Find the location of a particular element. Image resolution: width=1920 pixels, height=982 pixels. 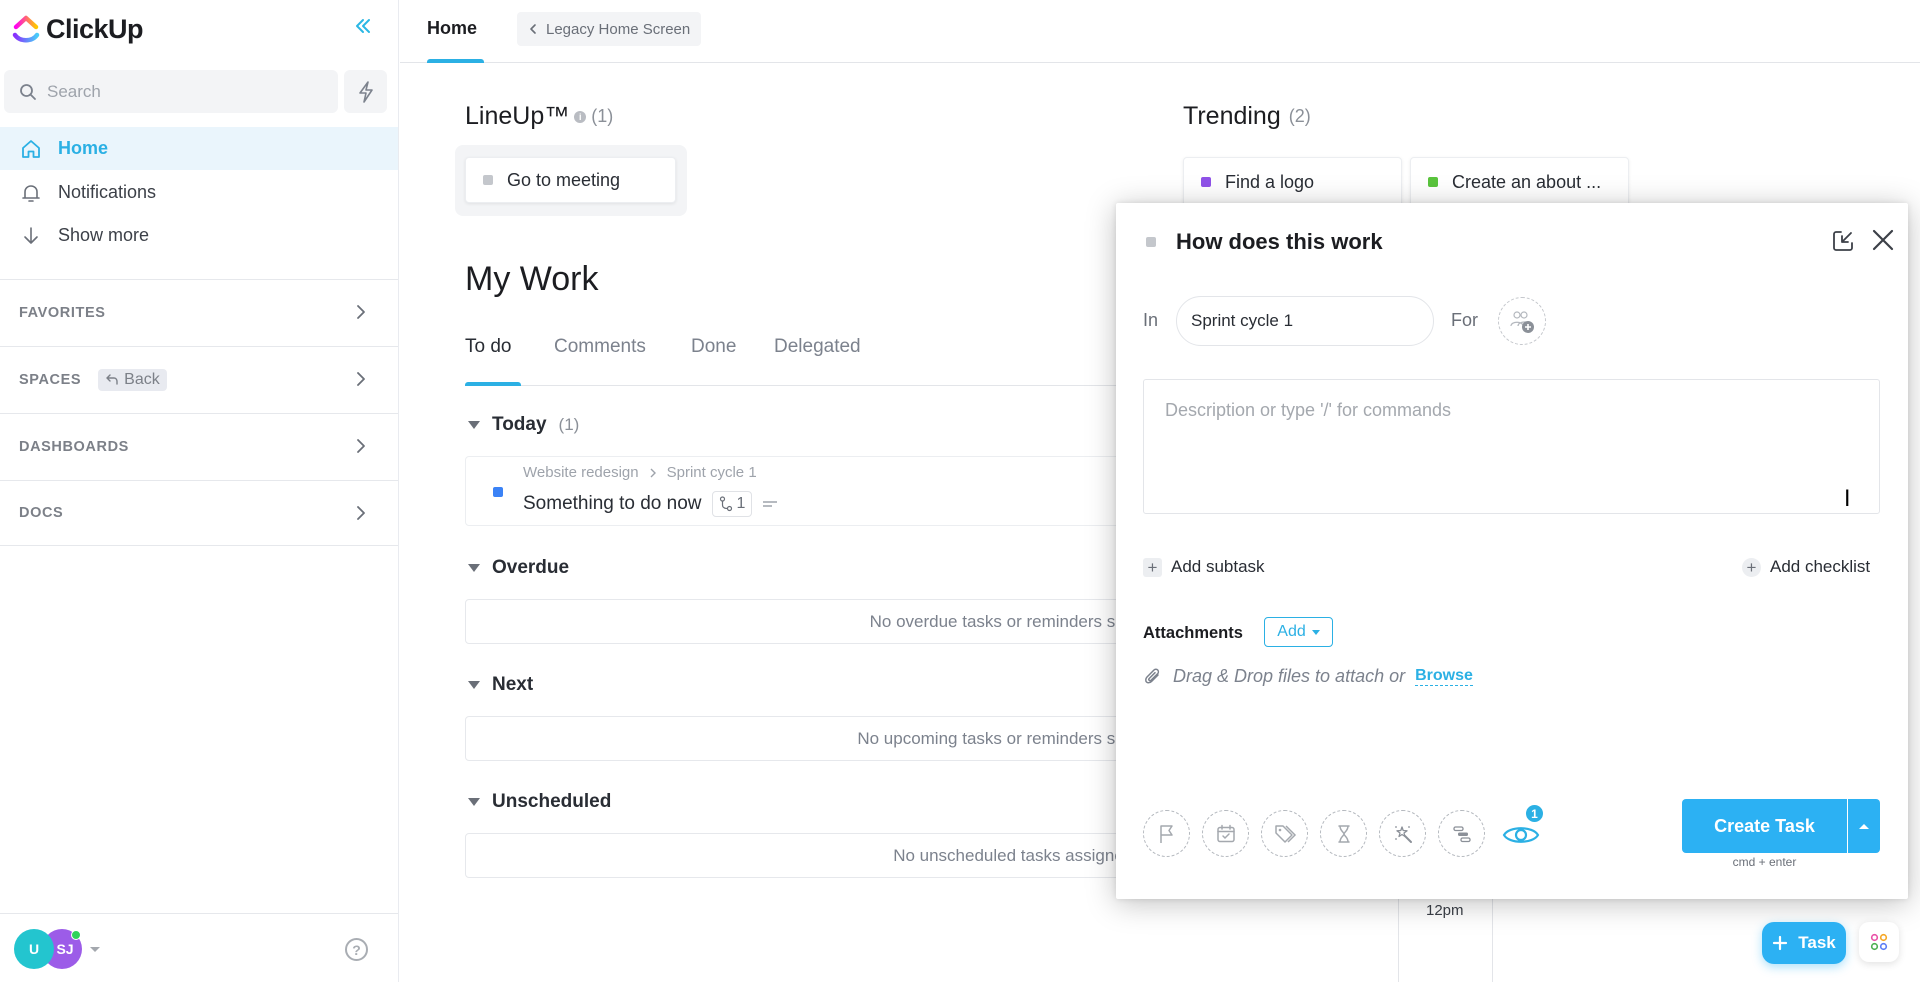

lineup-container: Go to meeting is located at coordinates (571, 180).